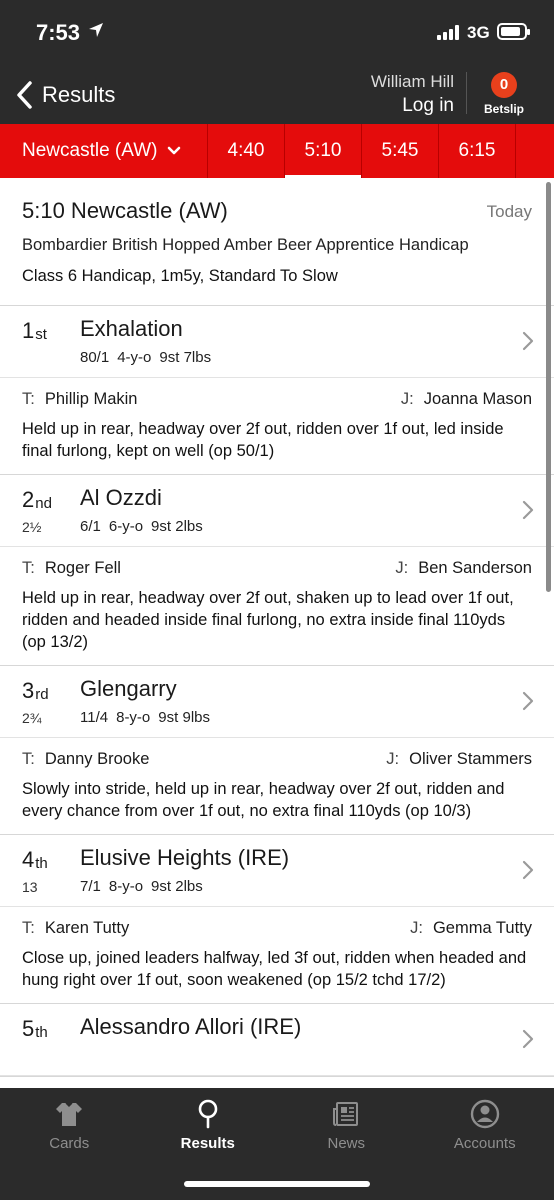 This screenshot has width=554, height=1200. Describe the element at coordinates (34, 330) in the screenshot. I see `finish-position: 1st` at that location.